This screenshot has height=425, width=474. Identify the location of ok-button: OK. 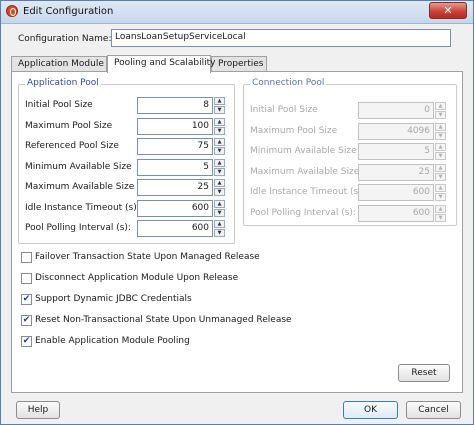
(370, 410).